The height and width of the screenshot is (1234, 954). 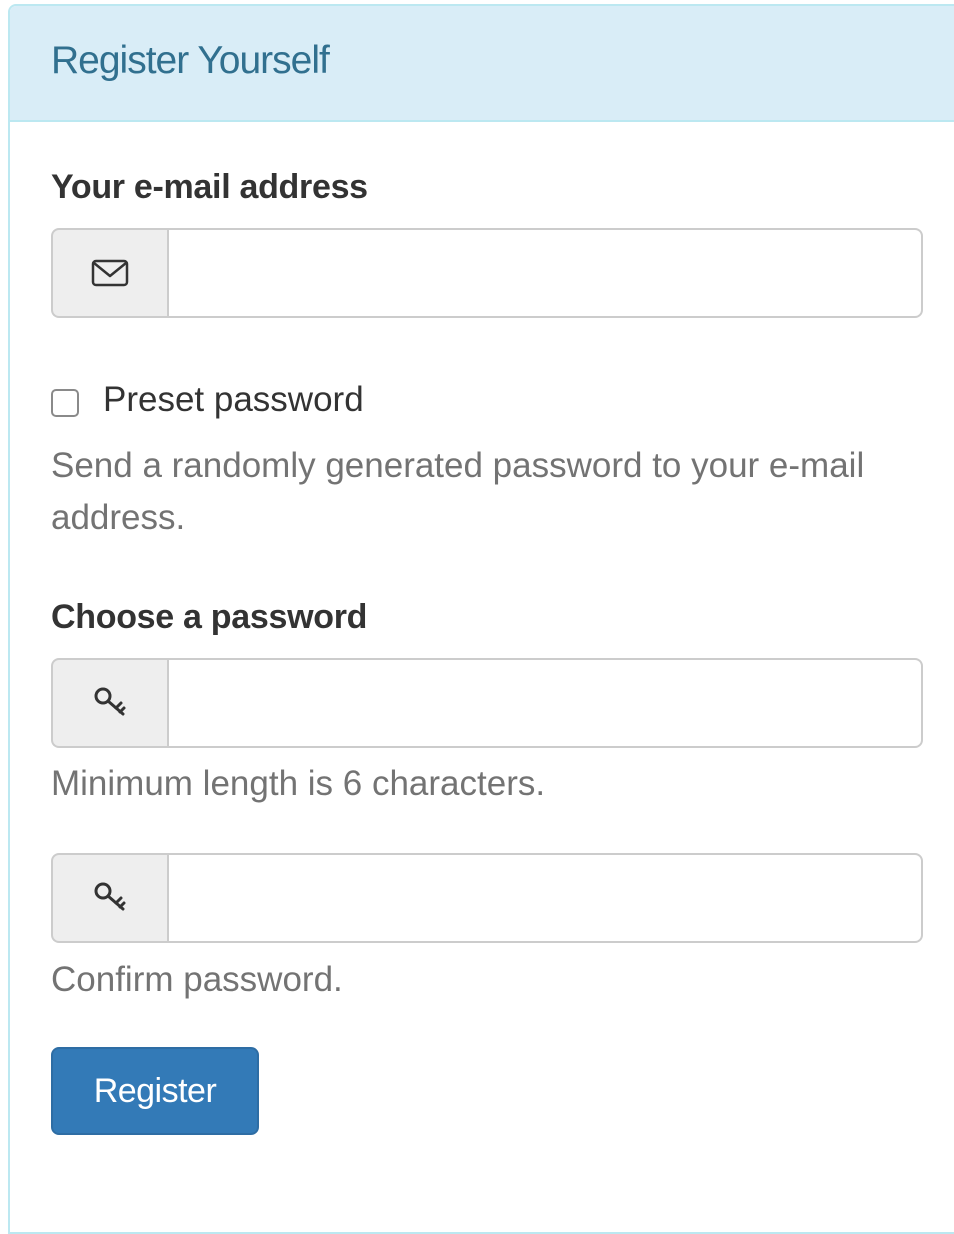 I want to click on email-addon, so click(x=109, y=273).